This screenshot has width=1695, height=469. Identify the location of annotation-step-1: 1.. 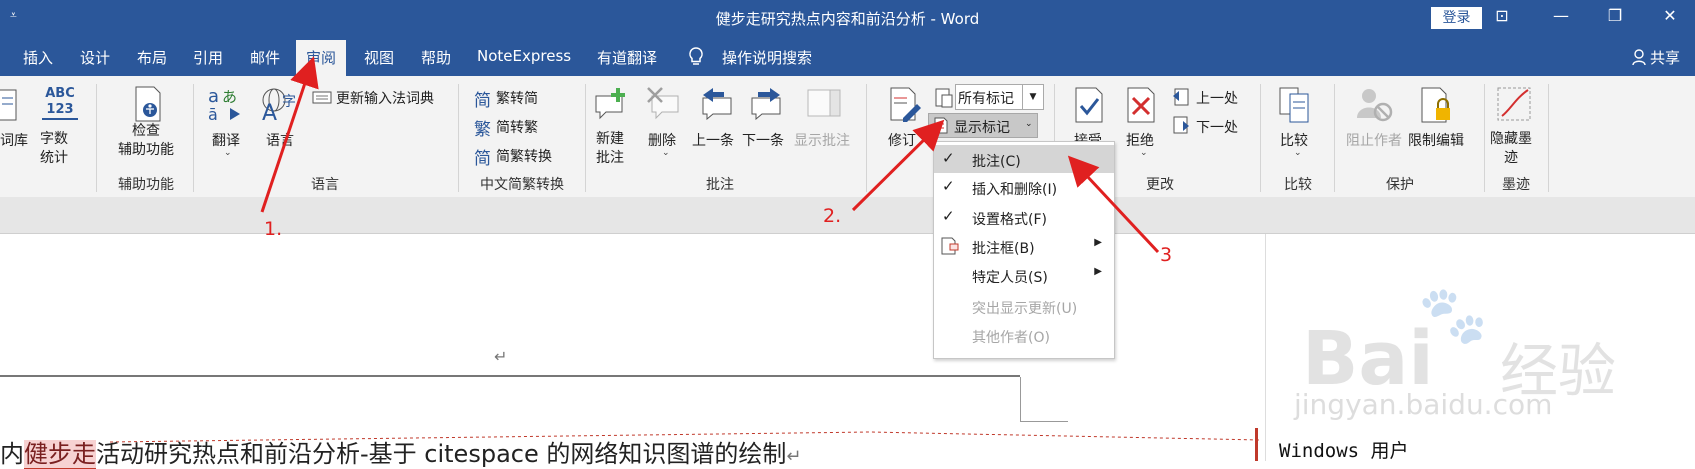
(273, 229).